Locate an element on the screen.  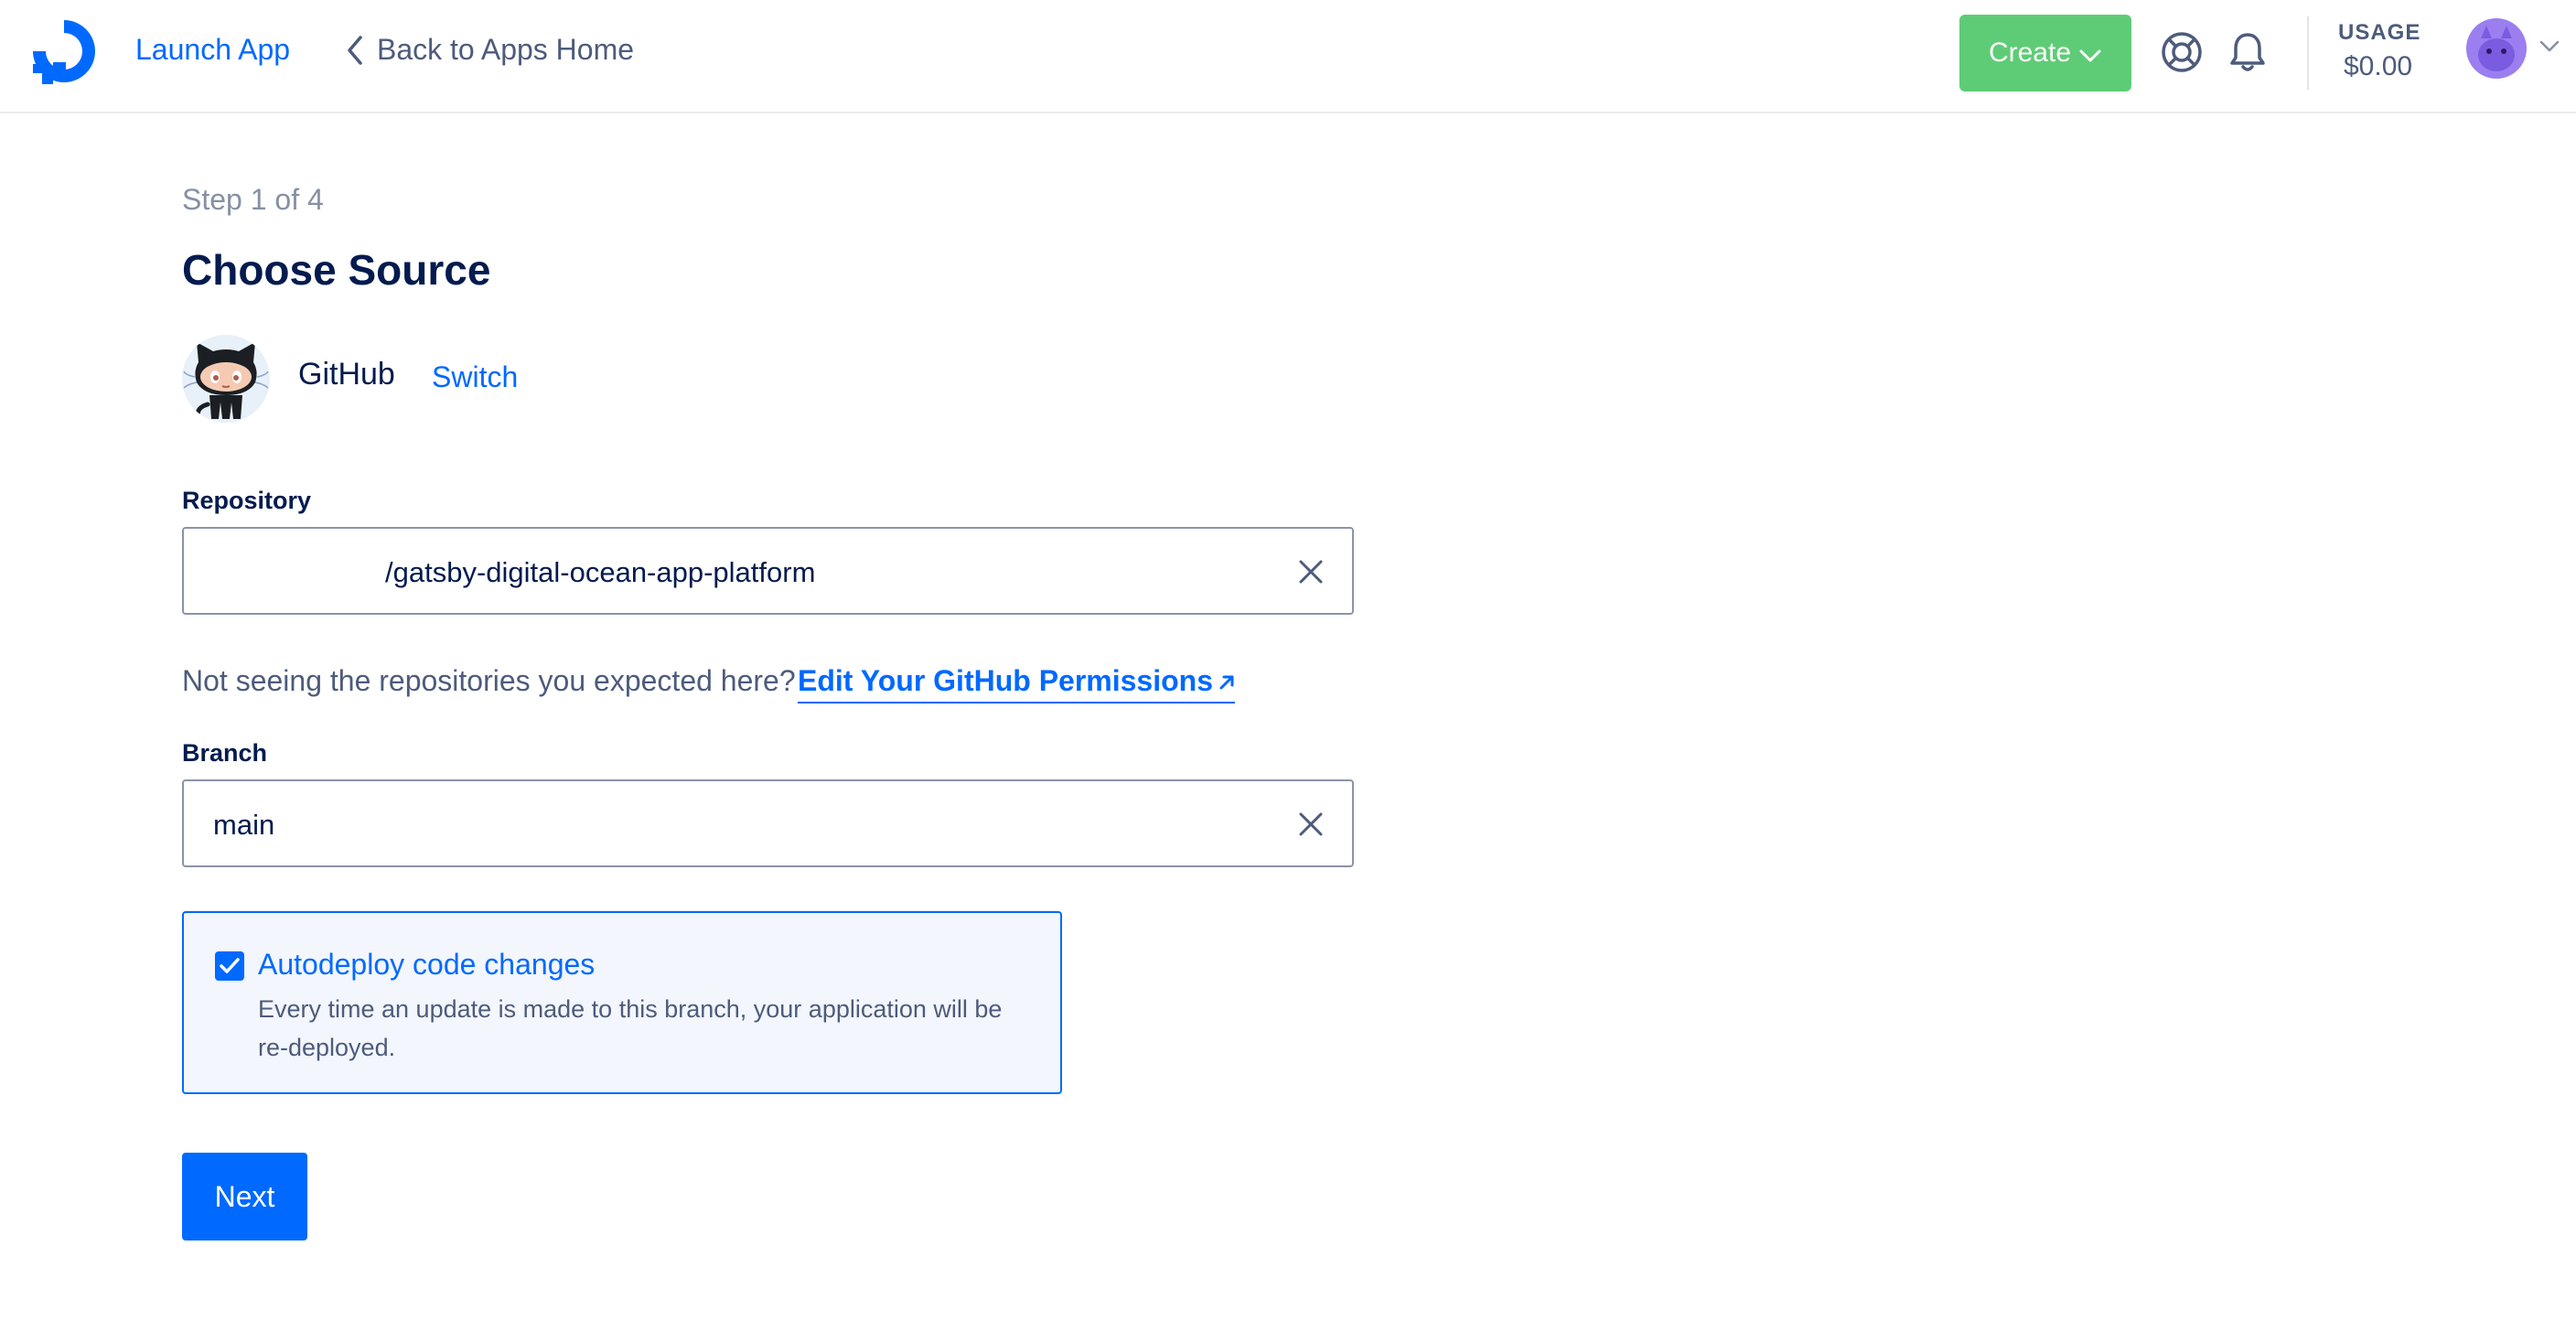
create-button-label: Create is located at coordinates (2030, 53).